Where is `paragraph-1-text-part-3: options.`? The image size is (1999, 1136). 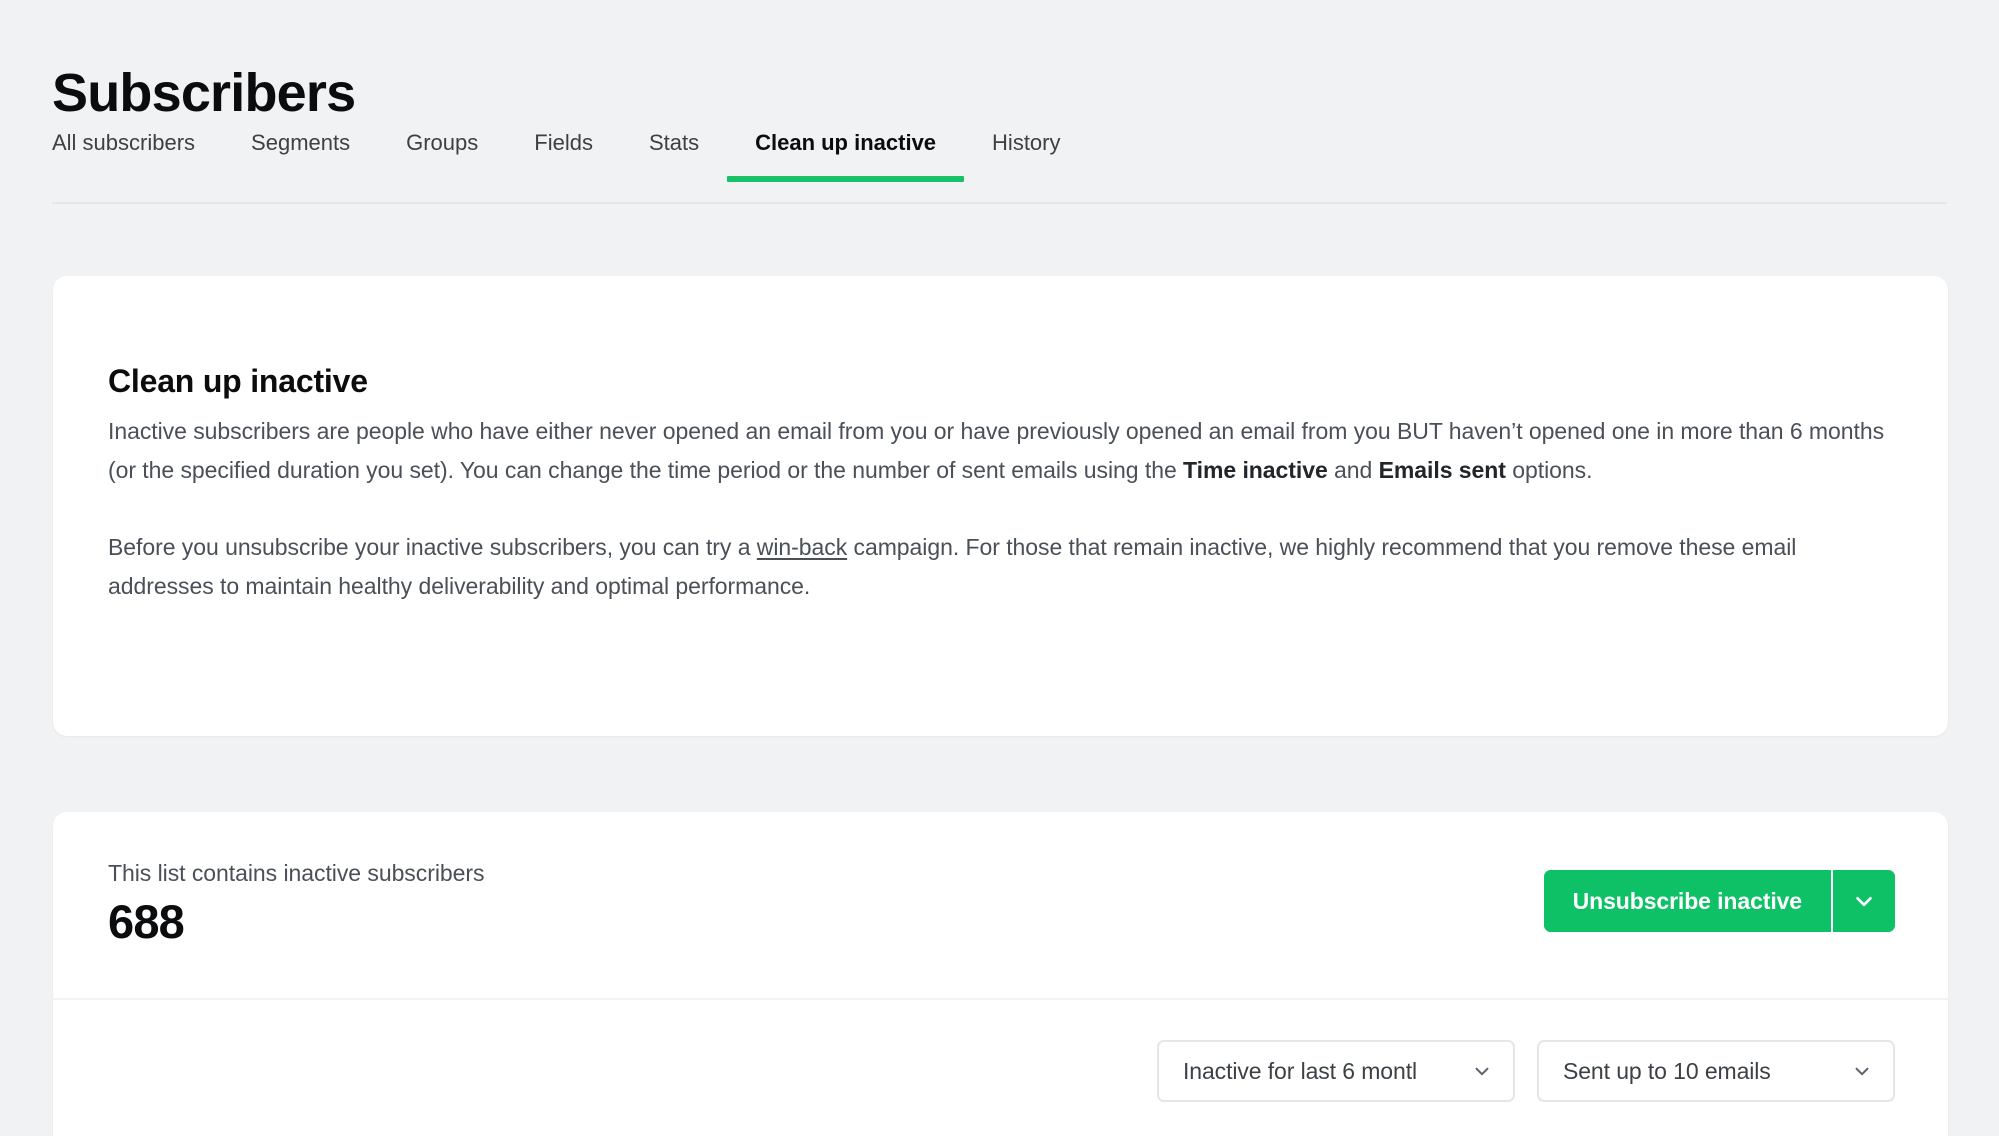
paragraph-1-text-part-3: options. is located at coordinates (1549, 470).